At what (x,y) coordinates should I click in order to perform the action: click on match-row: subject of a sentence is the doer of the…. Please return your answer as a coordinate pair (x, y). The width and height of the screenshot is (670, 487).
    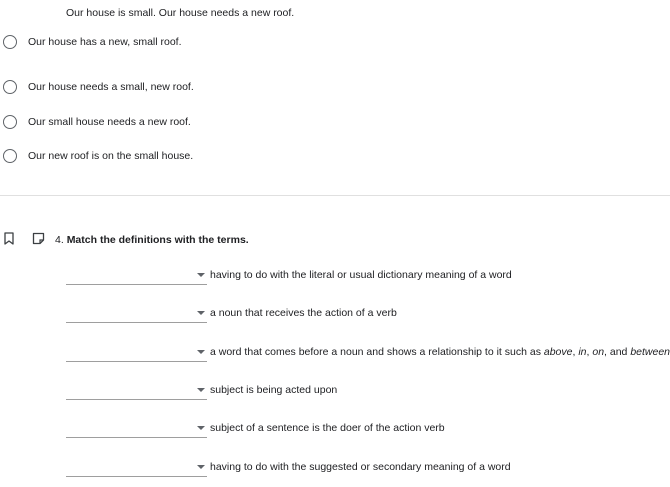
    Looking at the image, I should click on (366, 430).